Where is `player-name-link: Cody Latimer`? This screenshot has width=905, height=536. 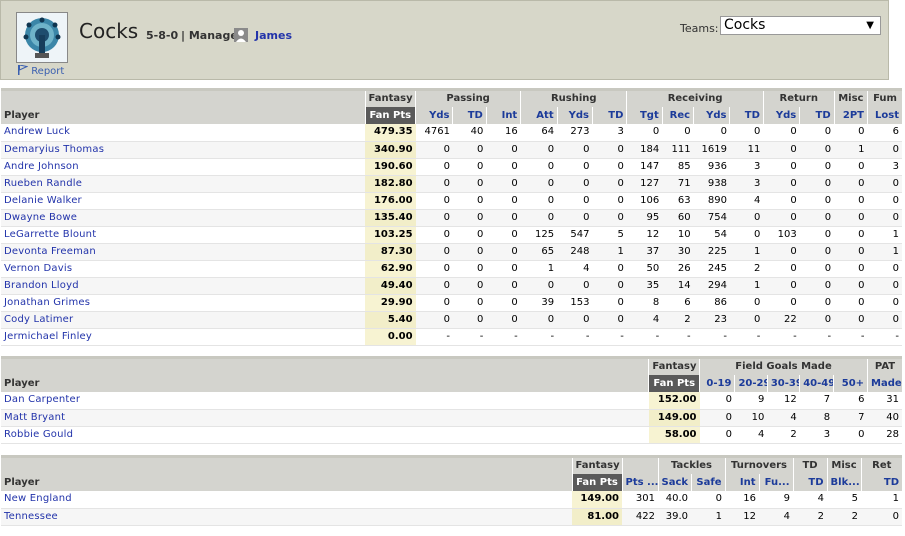 player-name-link: Cody Latimer is located at coordinates (183, 320).